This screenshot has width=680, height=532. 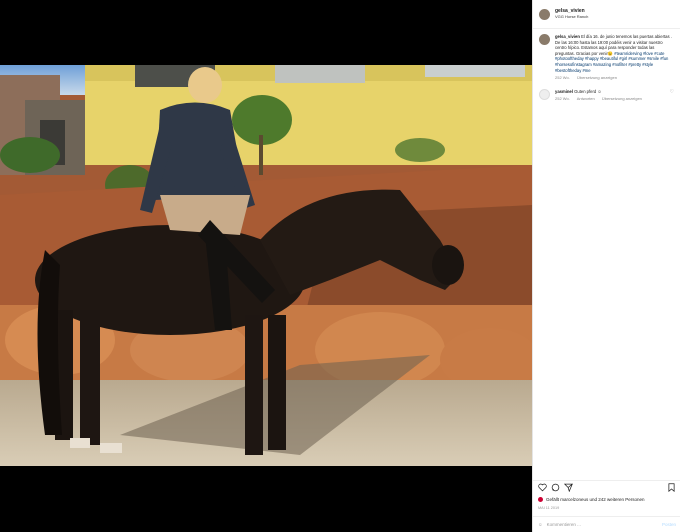 I want to click on comment-username: gelsa_vivien, so click(x=567, y=36).